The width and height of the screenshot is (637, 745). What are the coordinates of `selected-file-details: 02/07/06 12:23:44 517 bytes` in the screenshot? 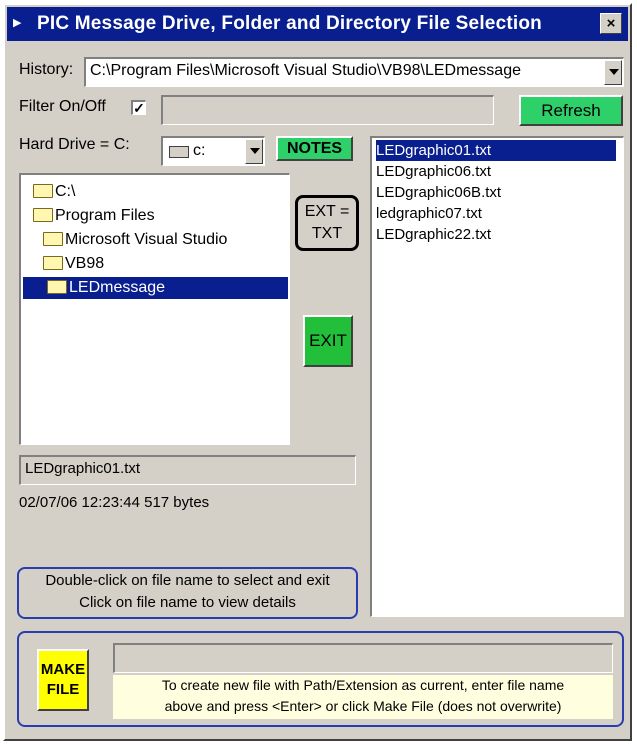 It's located at (114, 502).